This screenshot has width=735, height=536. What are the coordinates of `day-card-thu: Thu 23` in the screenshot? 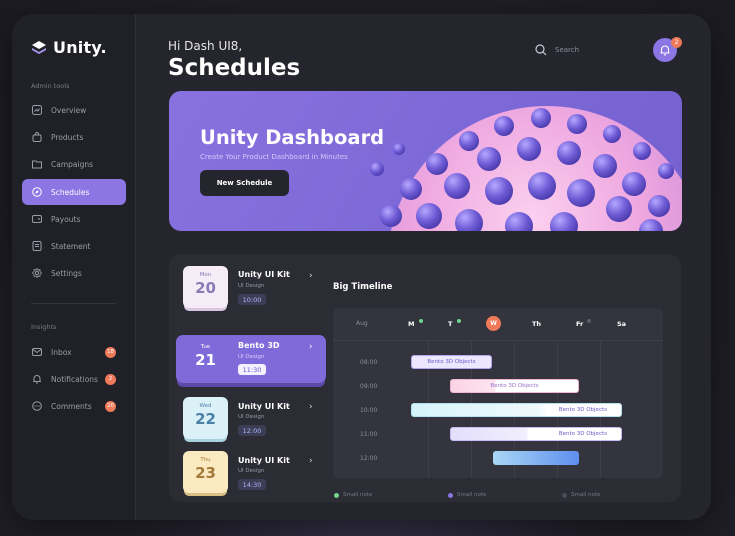 It's located at (205, 472).